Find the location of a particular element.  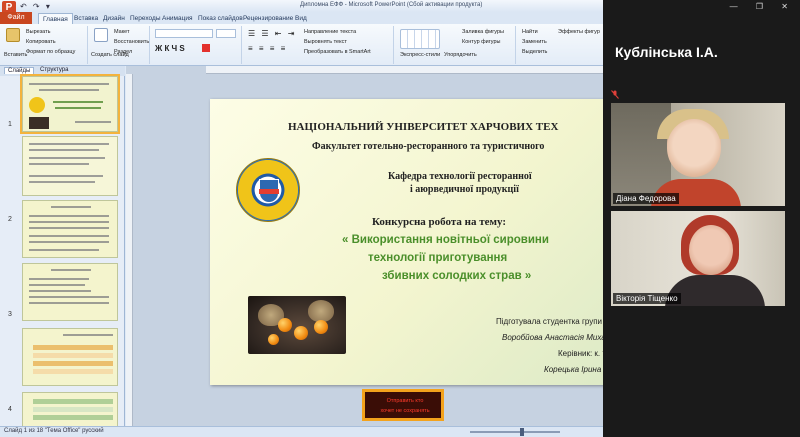

paste-button: Вставить is located at coordinates (15, 55).